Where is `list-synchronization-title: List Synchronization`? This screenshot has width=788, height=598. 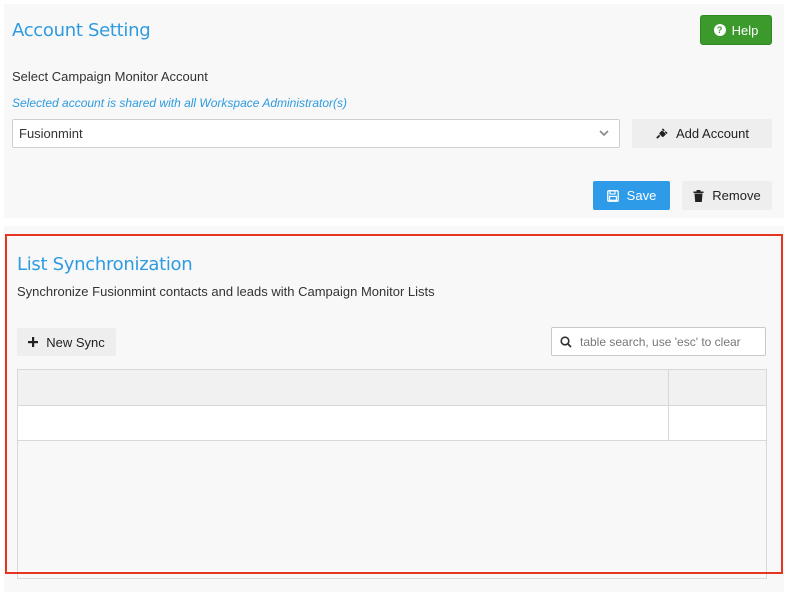
list-synchronization-title: List Synchronization is located at coordinates (105, 264).